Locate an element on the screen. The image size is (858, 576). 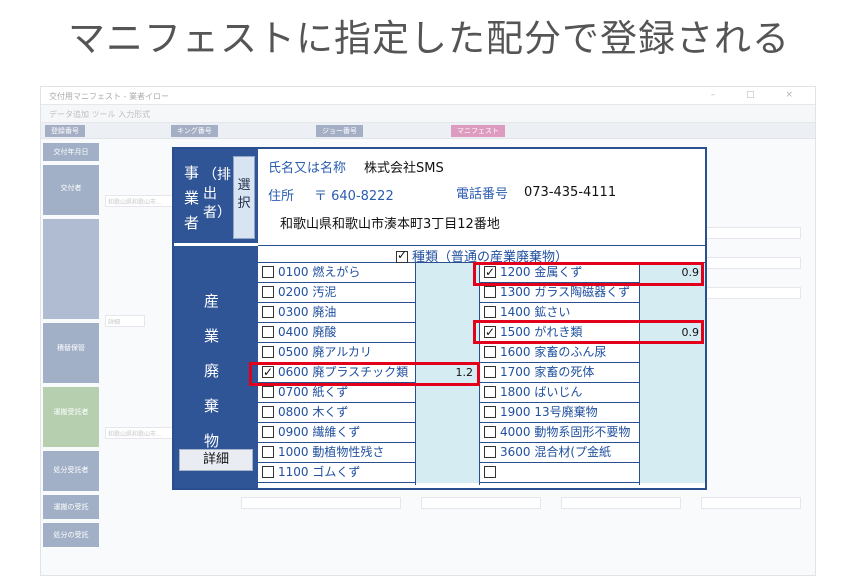
highlight-metal is located at coordinates (588, 274).